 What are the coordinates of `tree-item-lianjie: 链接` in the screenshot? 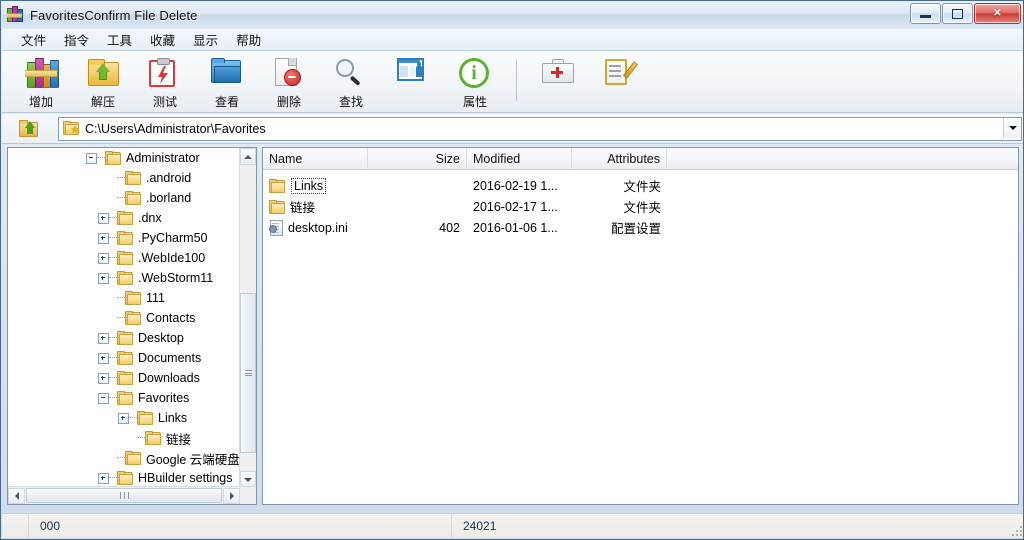 It's located at (124, 438).